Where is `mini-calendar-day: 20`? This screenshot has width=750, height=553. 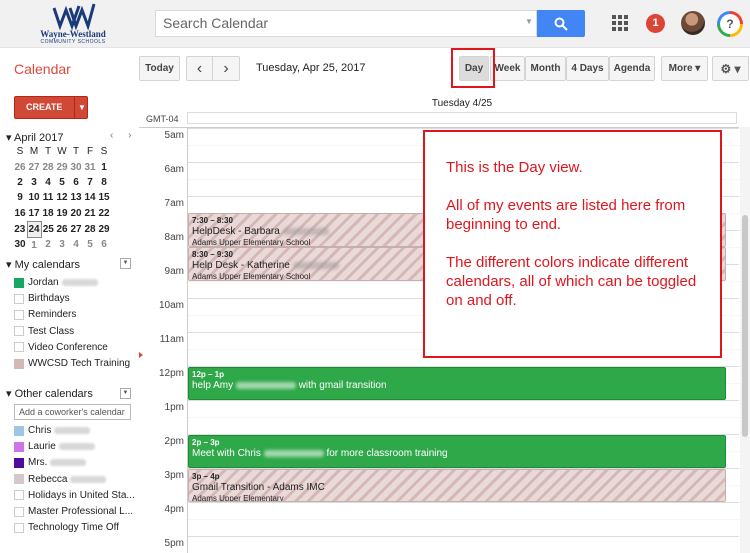
mini-calendar-day: 20 is located at coordinates (76, 214).